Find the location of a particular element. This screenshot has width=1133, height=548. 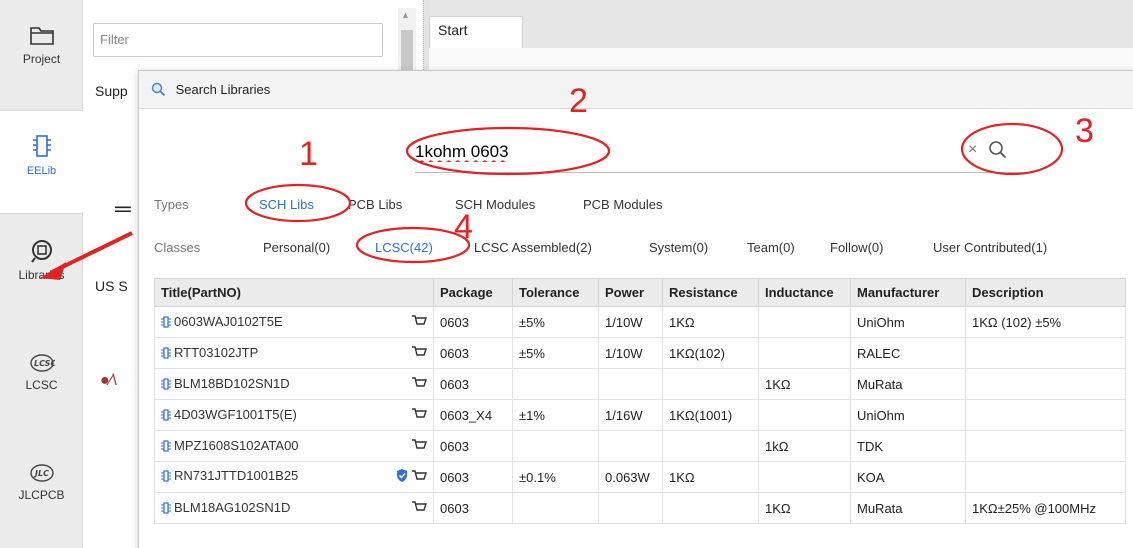

rail-label-eelib: EELib is located at coordinates (41, 171).